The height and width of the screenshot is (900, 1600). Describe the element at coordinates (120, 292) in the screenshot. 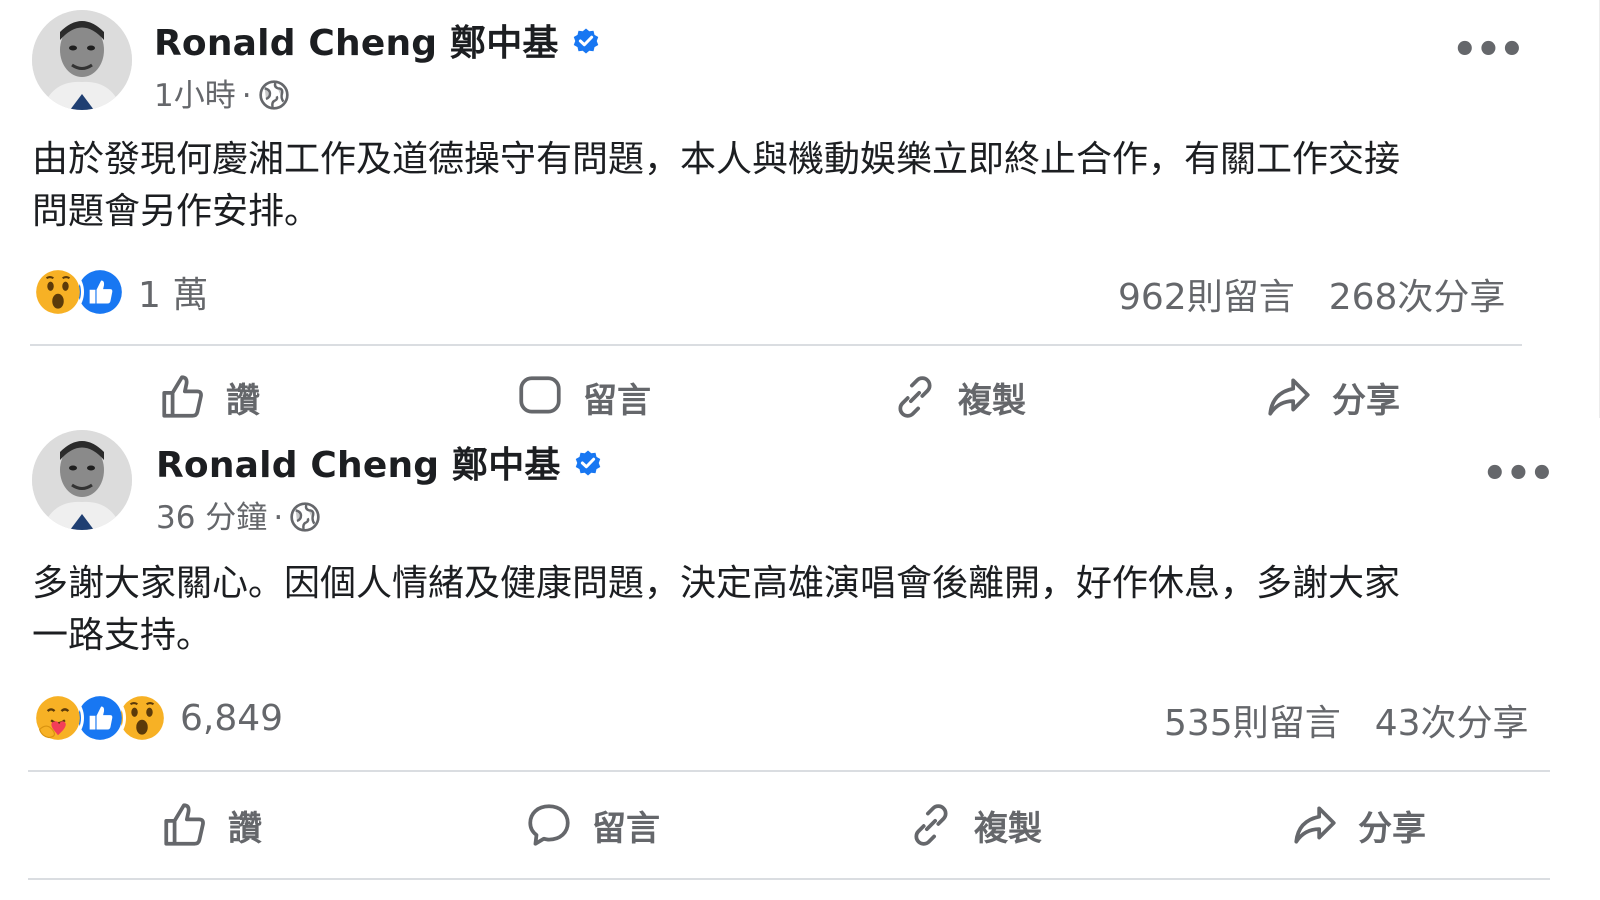

I see `reactions-summary: 1 萬` at that location.